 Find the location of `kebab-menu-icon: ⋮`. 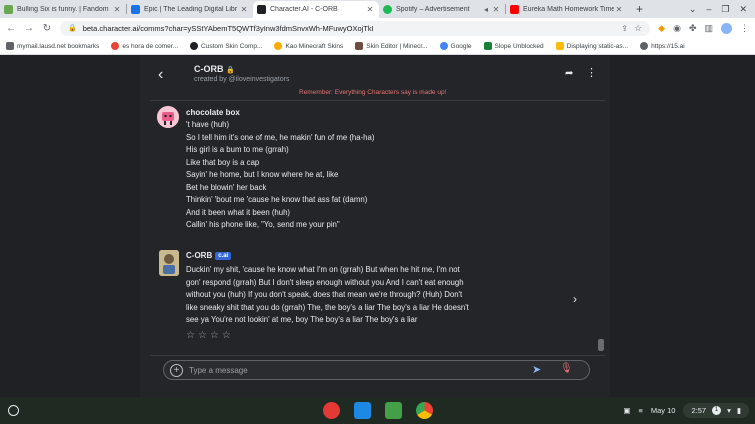

kebab-menu-icon: ⋮ is located at coordinates (744, 28).